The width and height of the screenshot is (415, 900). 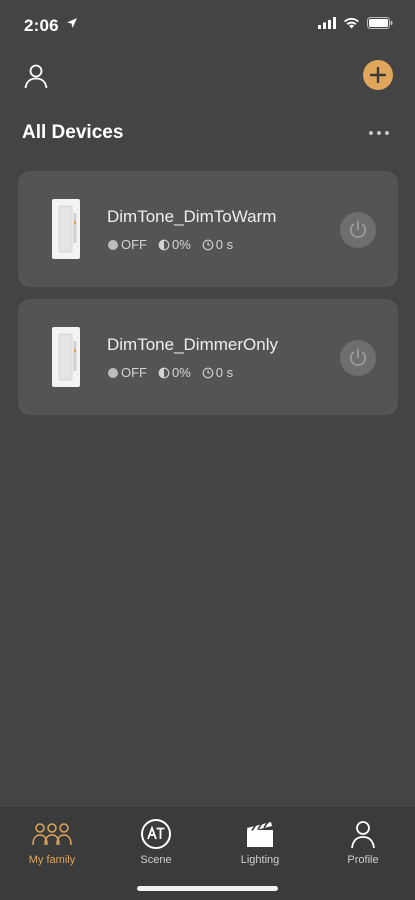 I want to click on section-title: All Devices, so click(x=73, y=132).